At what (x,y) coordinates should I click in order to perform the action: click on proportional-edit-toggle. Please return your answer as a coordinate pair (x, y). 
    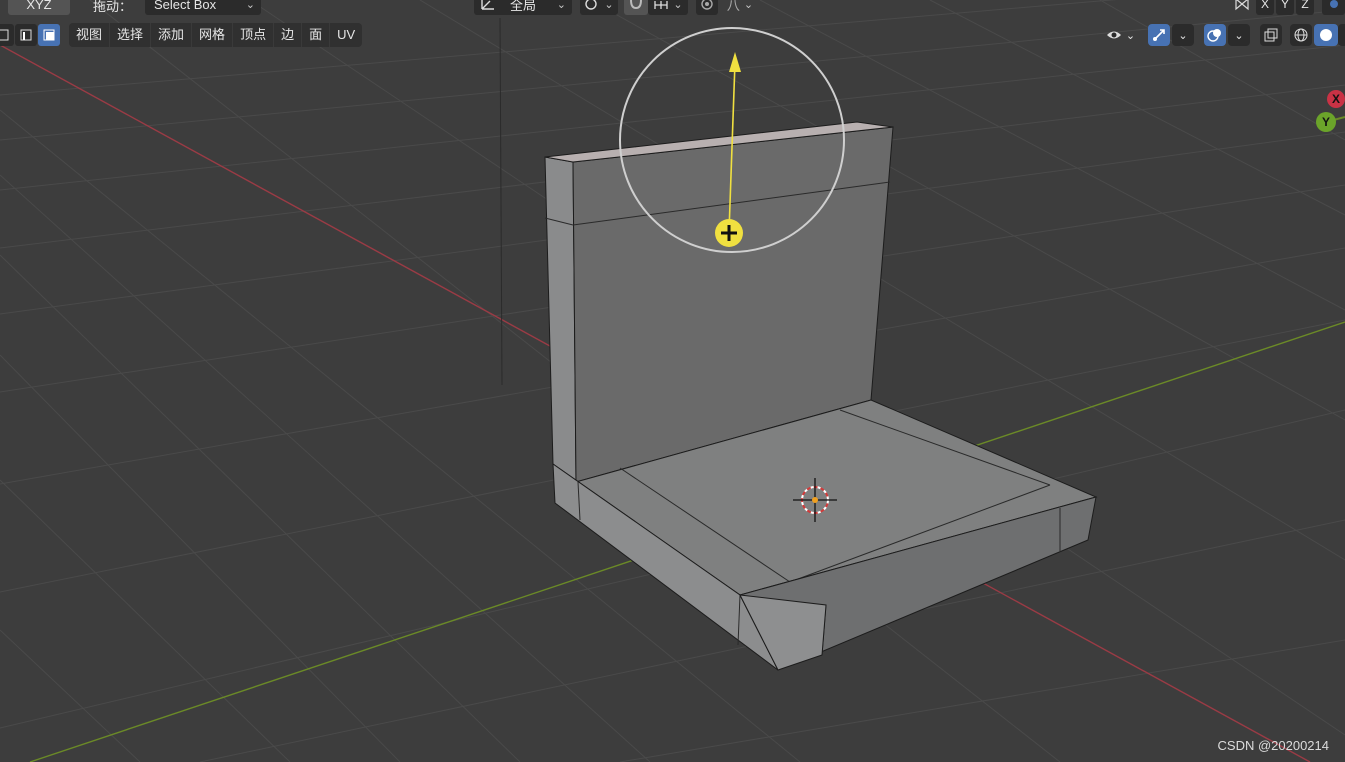
    Looking at the image, I should click on (707, 7).